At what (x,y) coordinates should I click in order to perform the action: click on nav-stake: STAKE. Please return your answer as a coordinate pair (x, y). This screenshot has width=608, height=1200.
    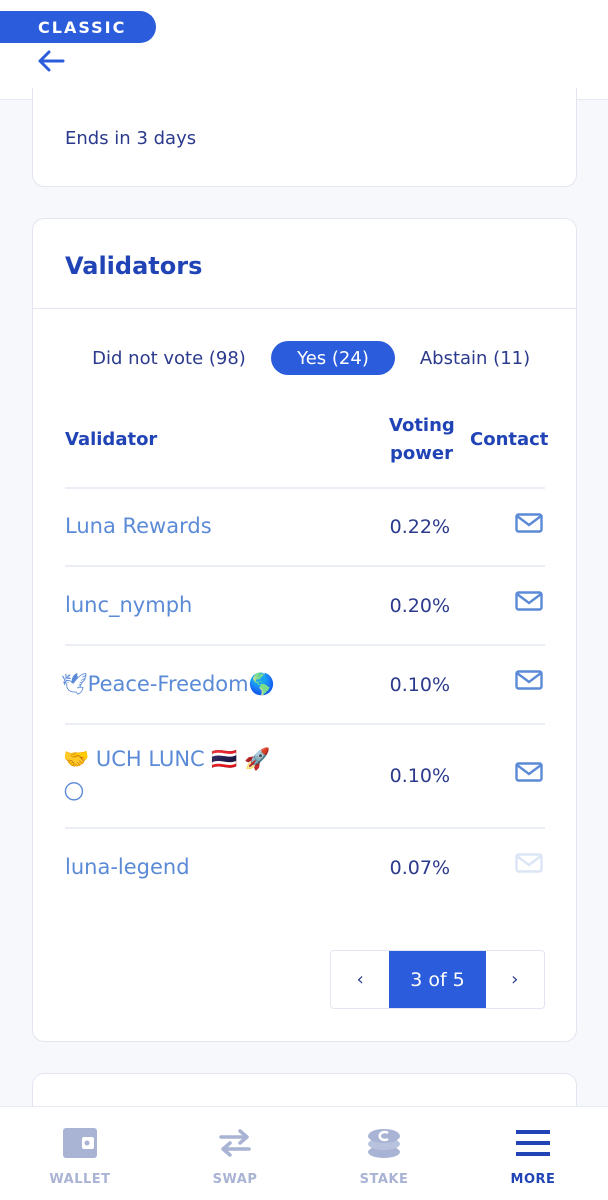
    Looking at the image, I should click on (384, 1158).